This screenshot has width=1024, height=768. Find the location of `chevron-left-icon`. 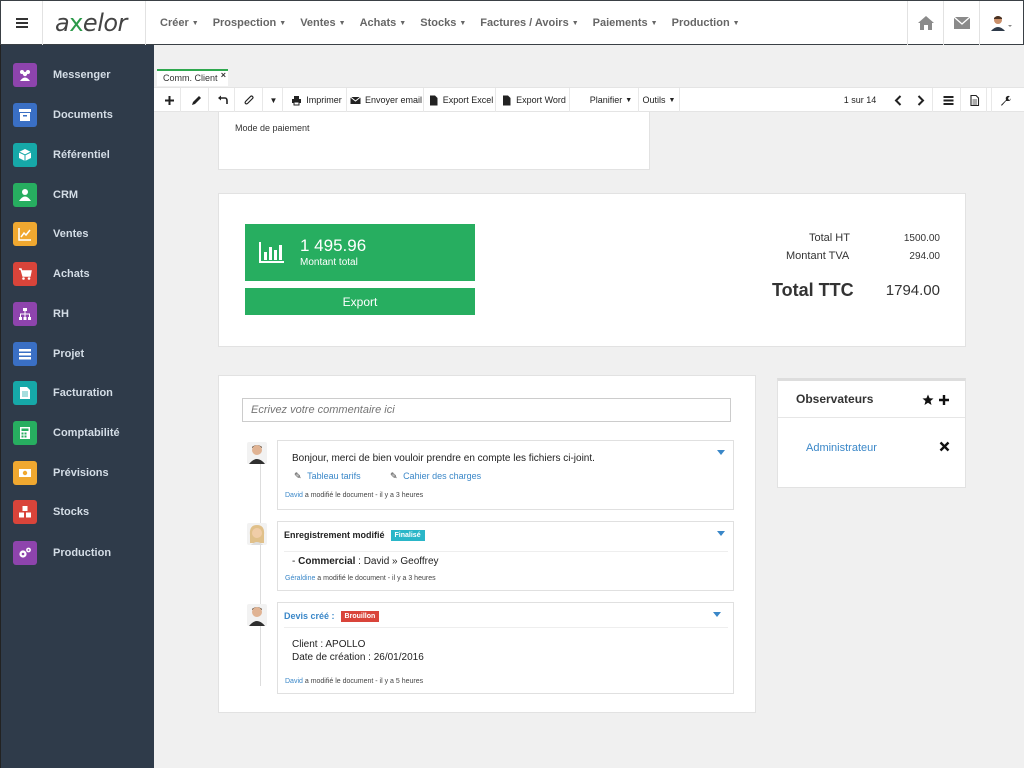

chevron-left-icon is located at coordinates (897, 100).